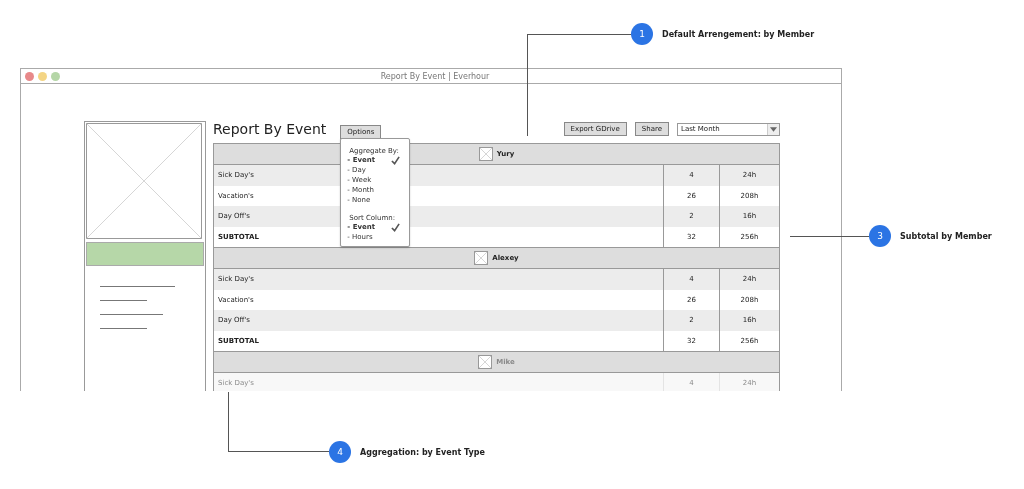  Describe the element at coordinates (270, 129) in the screenshot. I see `page-title: Report By Event` at that location.